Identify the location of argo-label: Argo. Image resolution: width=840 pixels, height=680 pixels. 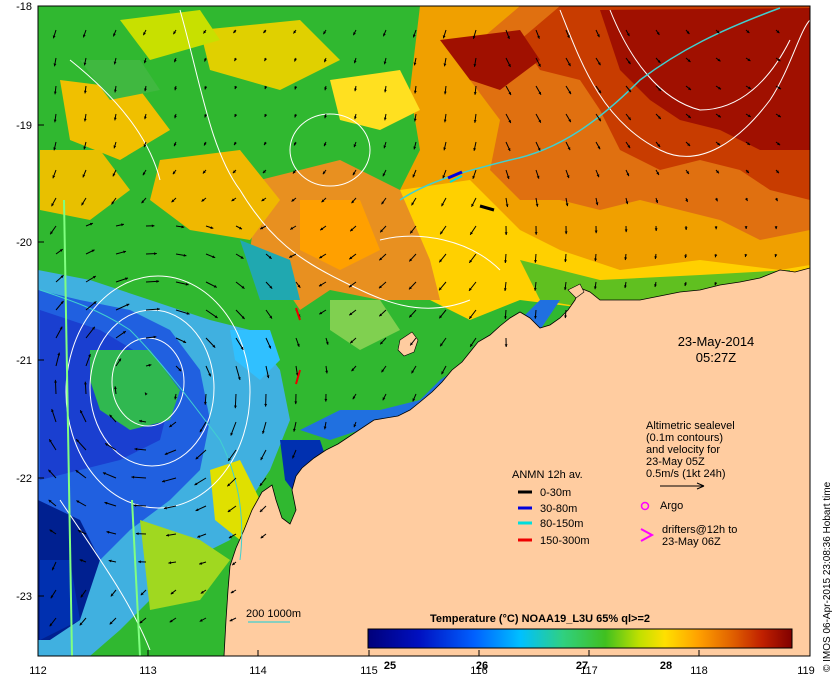
(671, 506).